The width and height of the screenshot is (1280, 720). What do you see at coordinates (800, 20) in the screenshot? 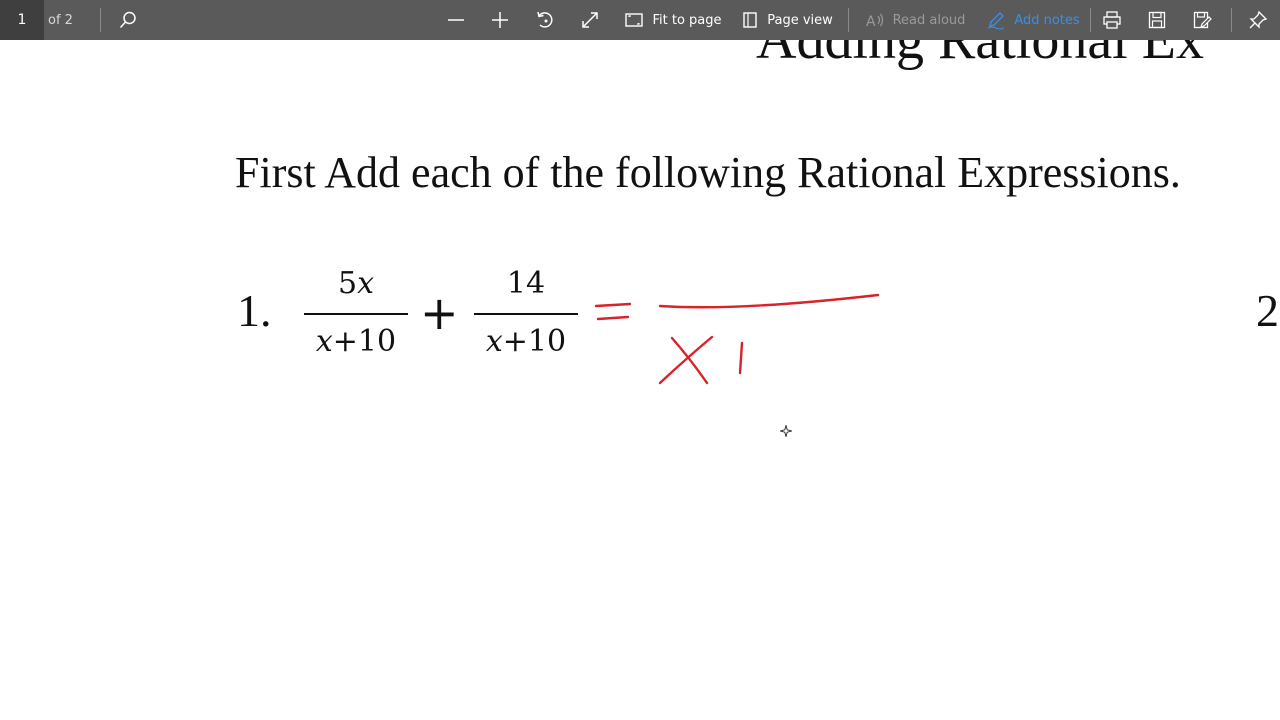
I see `page-view-label: Page view` at bounding box center [800, 20].